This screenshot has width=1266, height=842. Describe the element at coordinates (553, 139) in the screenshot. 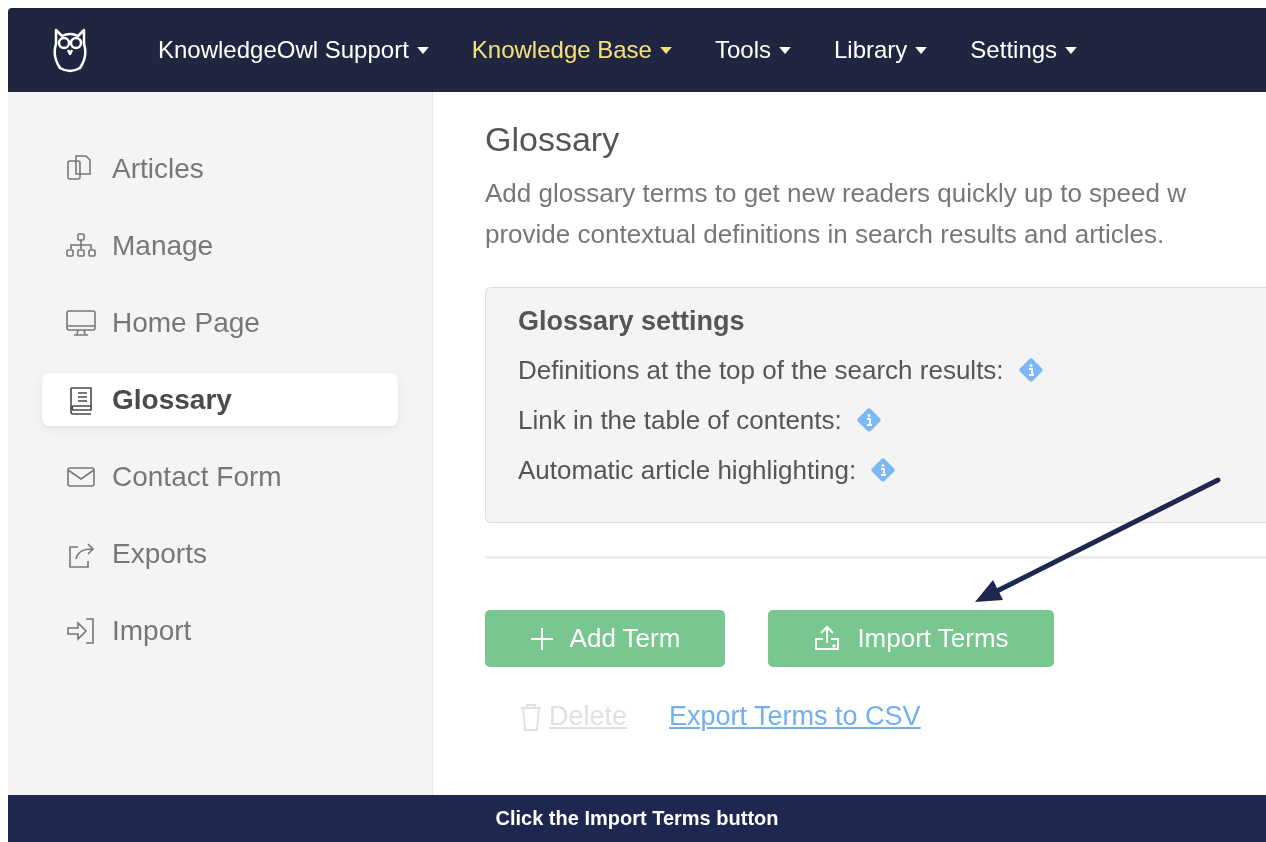

I see `page-title: Glossary` at that location.